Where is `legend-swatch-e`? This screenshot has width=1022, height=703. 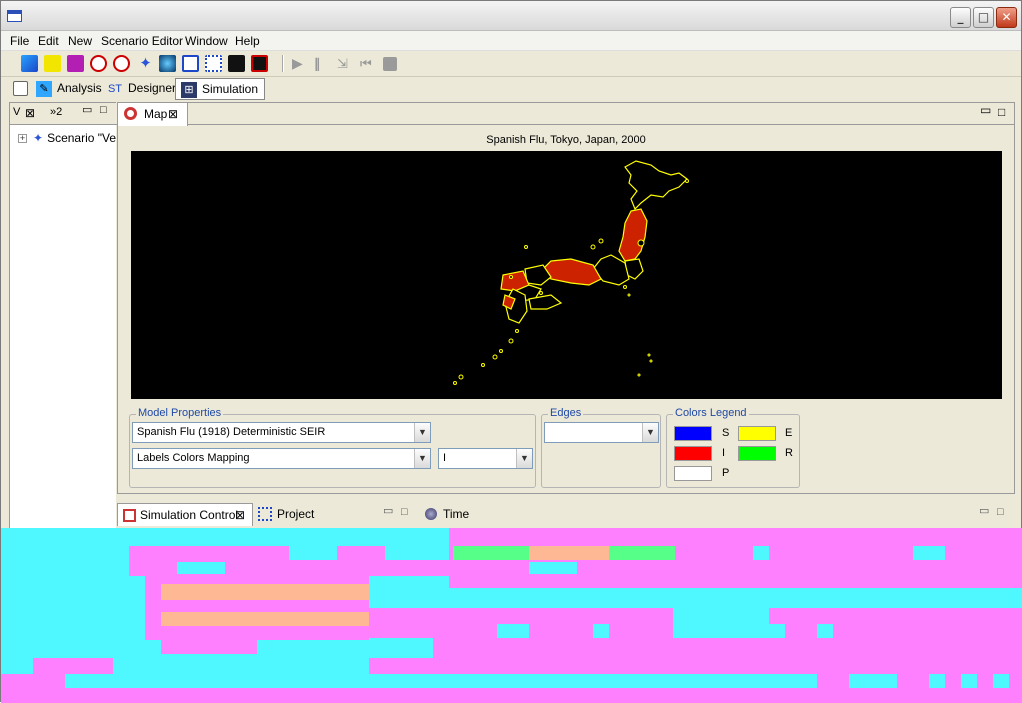 legend-swatch-e is located at coordinates (757, 433).